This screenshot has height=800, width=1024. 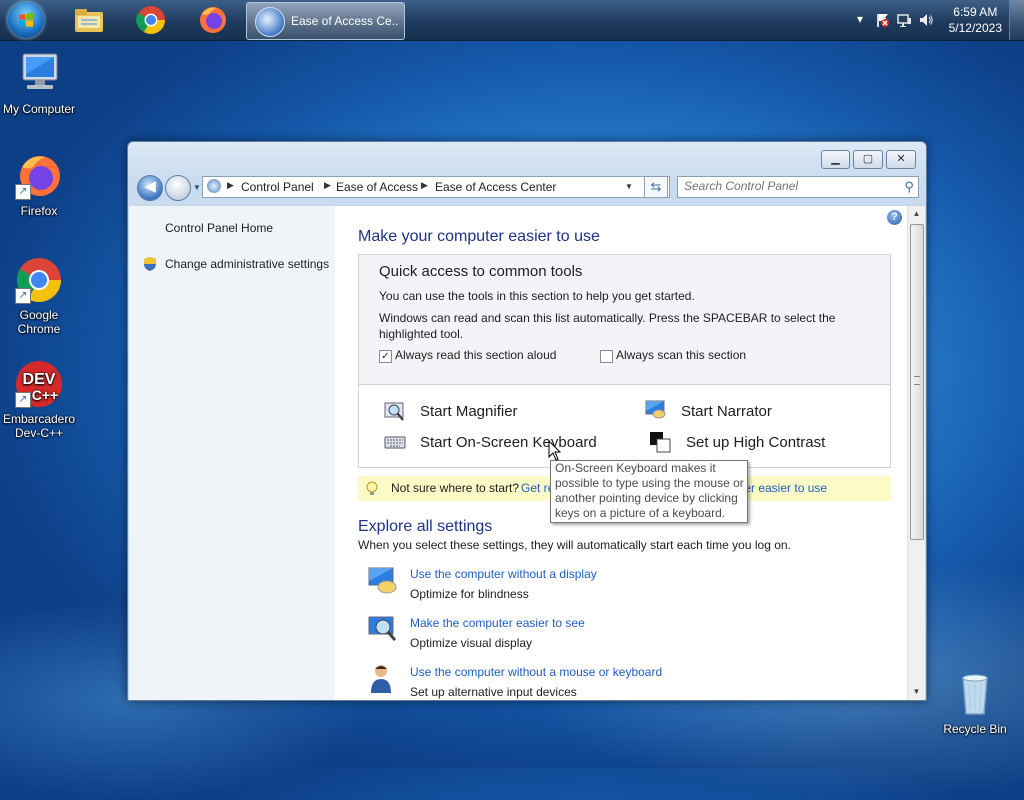 I want to click on system-tray: ▾ 6:59 AM 5/12/2023, so click(x=929, y=20).